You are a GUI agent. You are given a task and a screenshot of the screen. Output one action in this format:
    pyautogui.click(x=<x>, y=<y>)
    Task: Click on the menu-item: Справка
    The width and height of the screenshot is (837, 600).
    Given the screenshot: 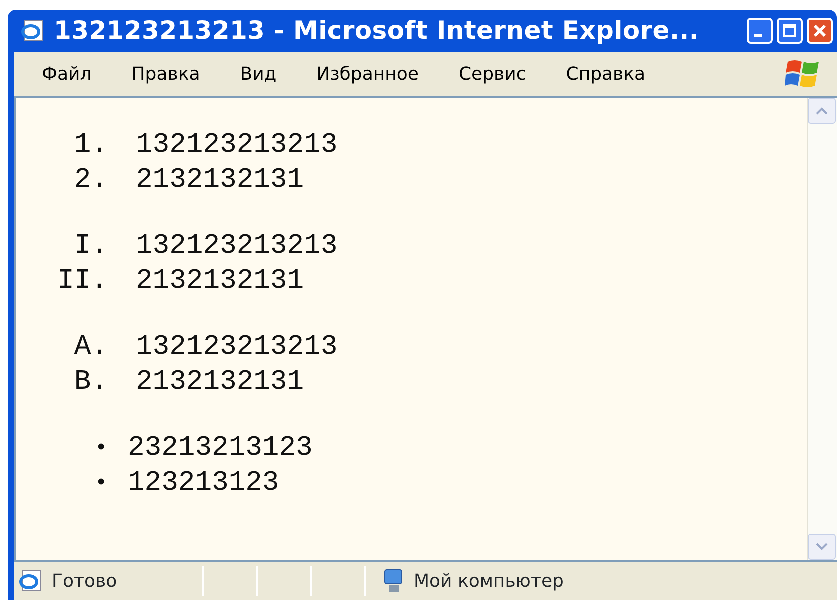 What is the action you would take?
    pyautogui.click(x=606, y=74)
    